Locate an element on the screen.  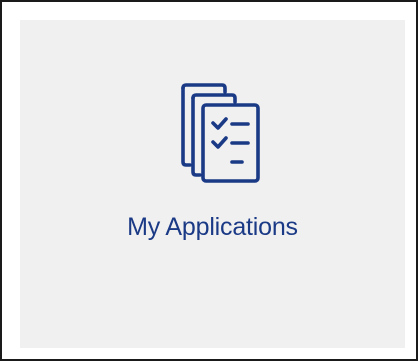
tile-label: My Applications is located at coordinates (212, 227).